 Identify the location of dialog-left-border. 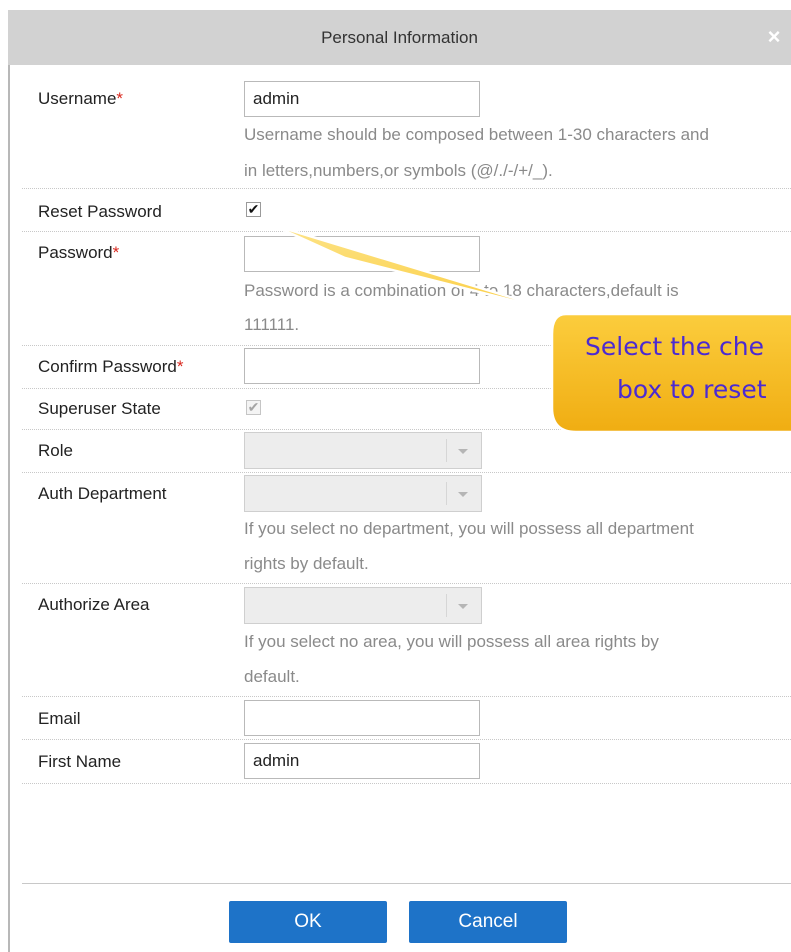
(9, 508).